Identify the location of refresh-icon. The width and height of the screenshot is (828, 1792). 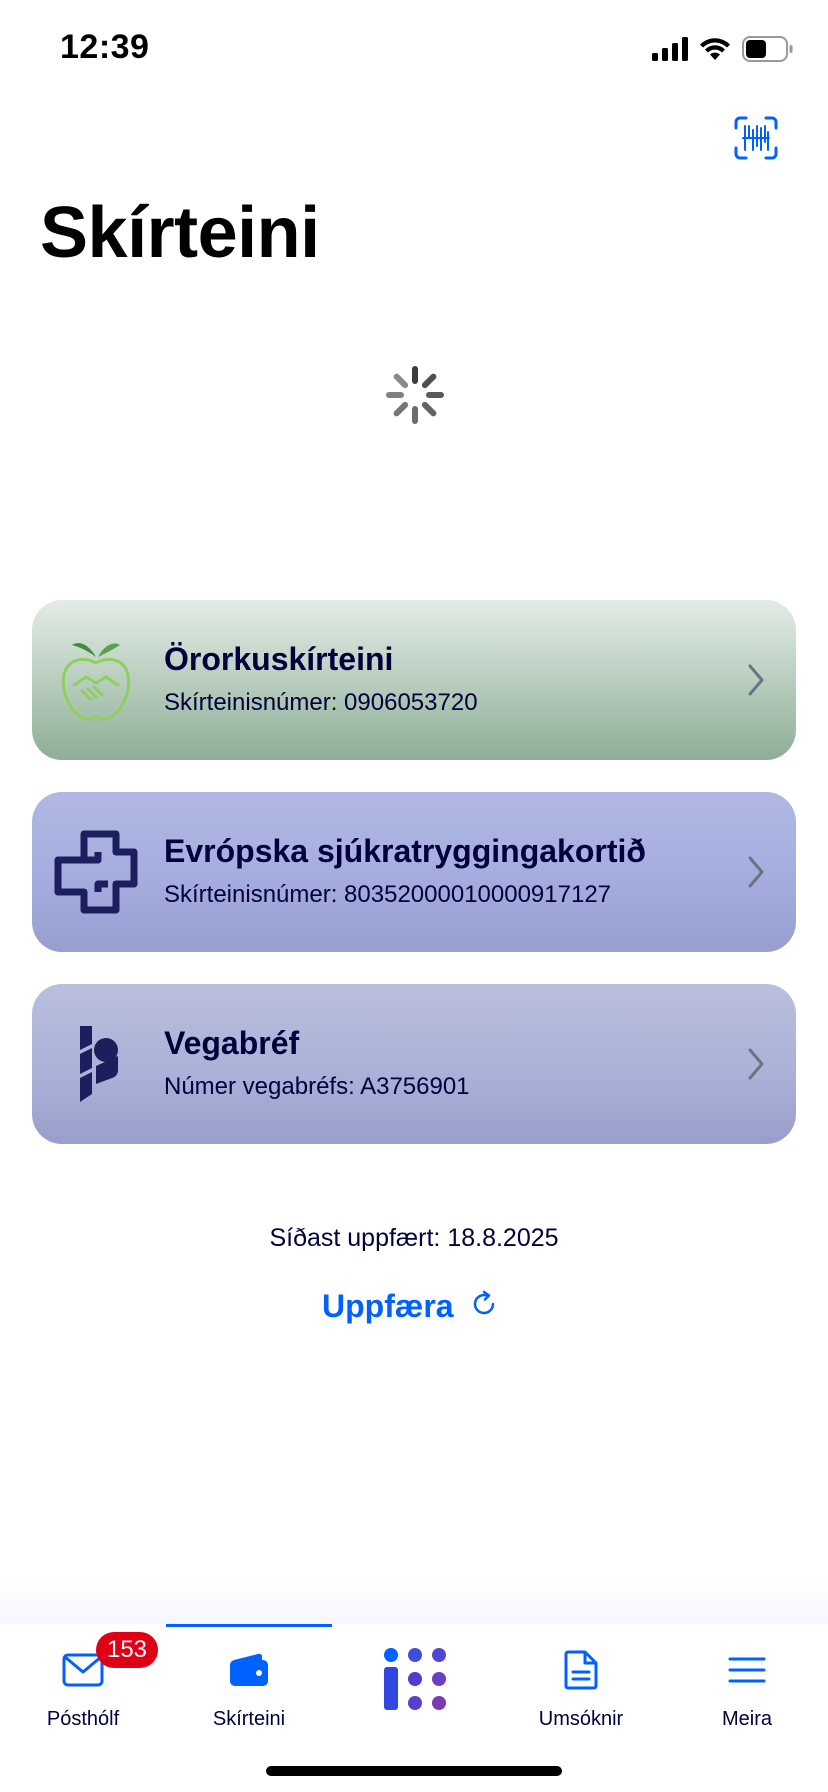
(484, 1306).